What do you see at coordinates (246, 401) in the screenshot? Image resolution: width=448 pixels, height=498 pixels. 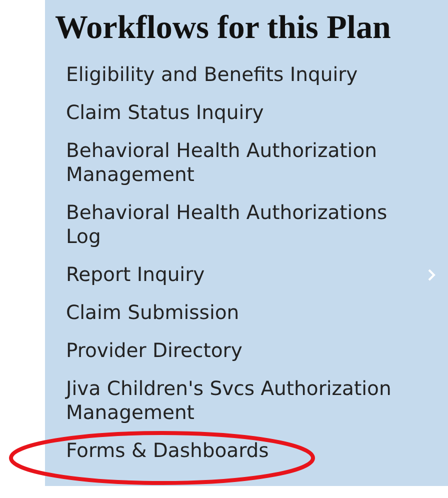 I see `workflow-link: Jiva Children's Svcs Authorization Management` at bounding box center [246, 401].